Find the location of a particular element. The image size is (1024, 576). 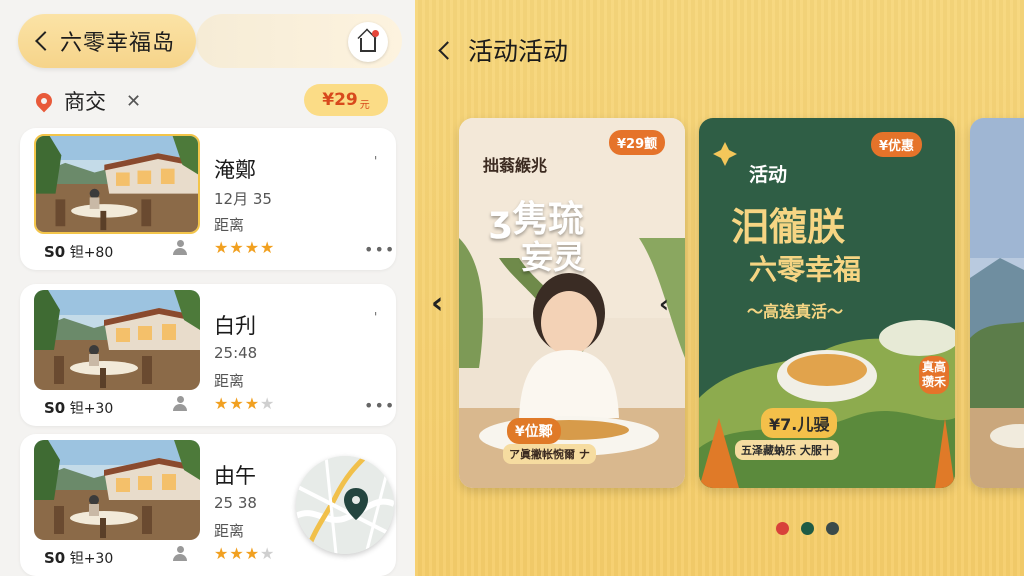

carousel-indicator is located at coordinates (807, 528).